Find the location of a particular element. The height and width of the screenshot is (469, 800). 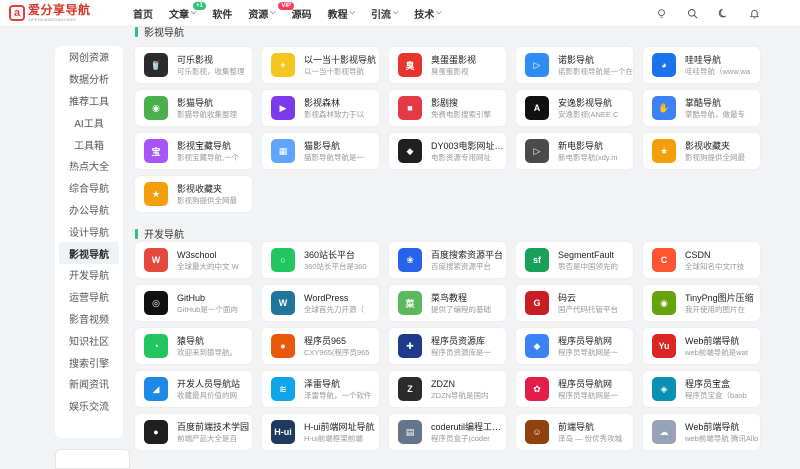

sidebar-item-4: 工具箱 is located at coordinates (89, 144).